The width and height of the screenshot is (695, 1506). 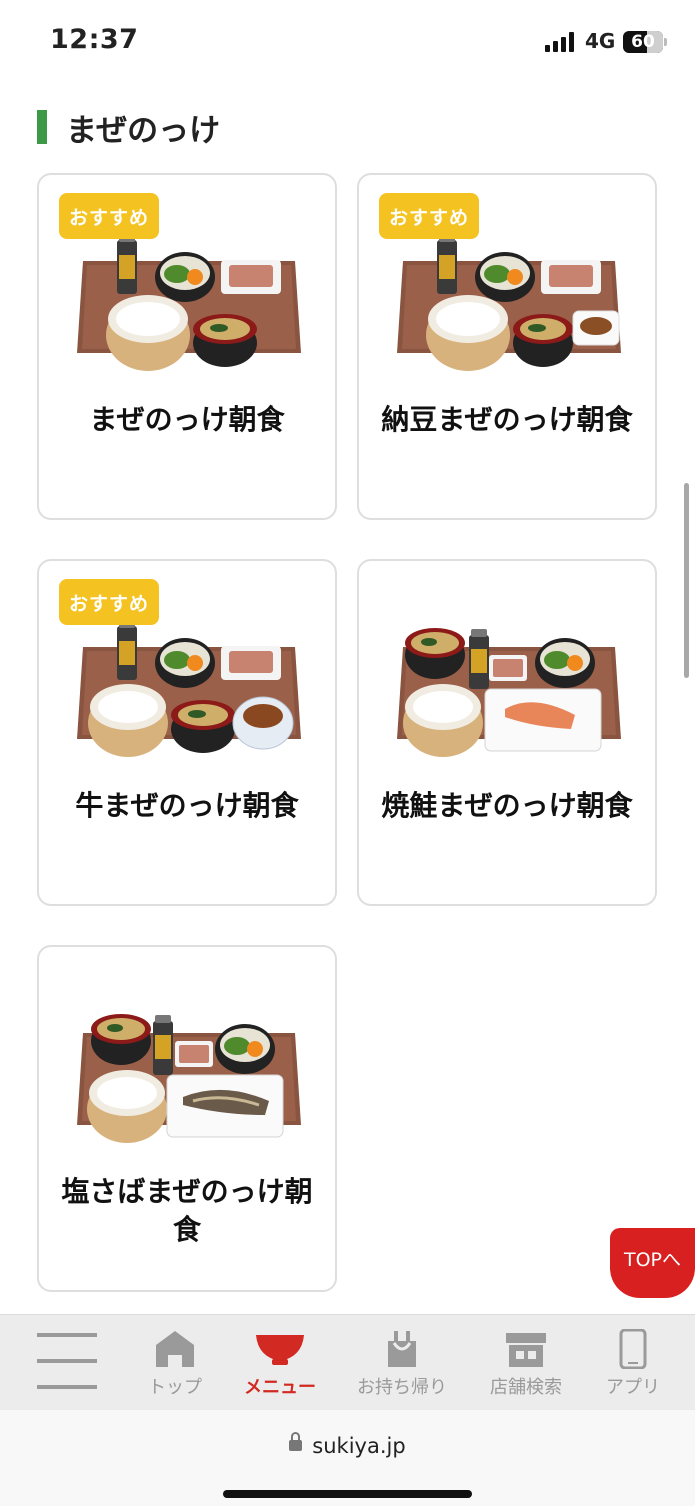 I want to click on status-time: 12:37, so click(x=94, y=39).